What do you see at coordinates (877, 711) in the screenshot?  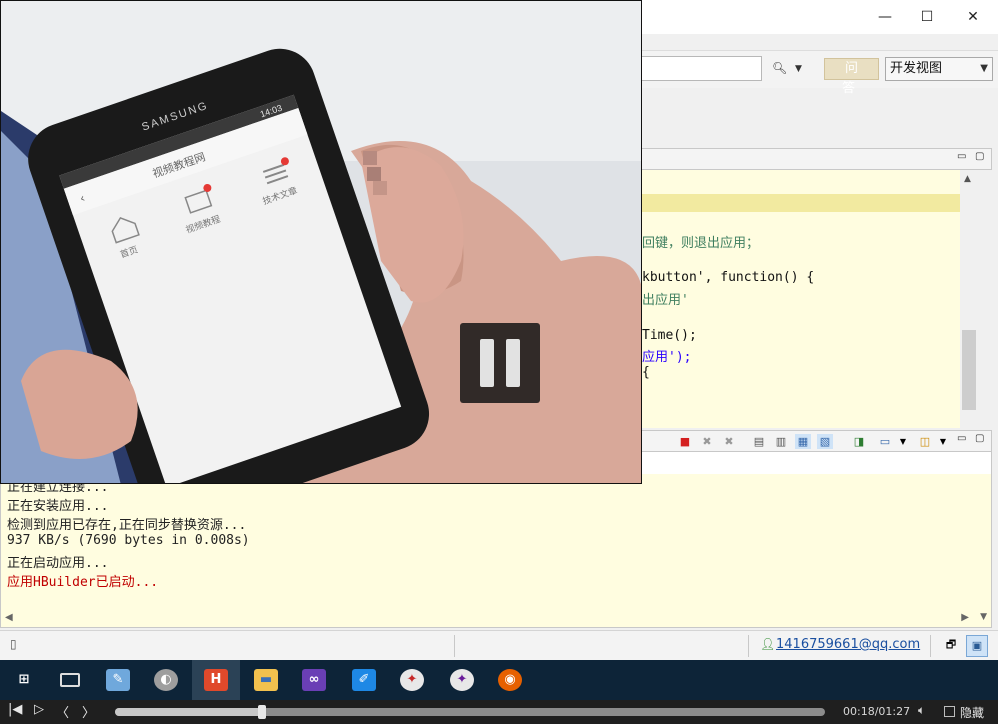 I see `playback-time: 00:18/01:27` at bounding box center [877, 711].